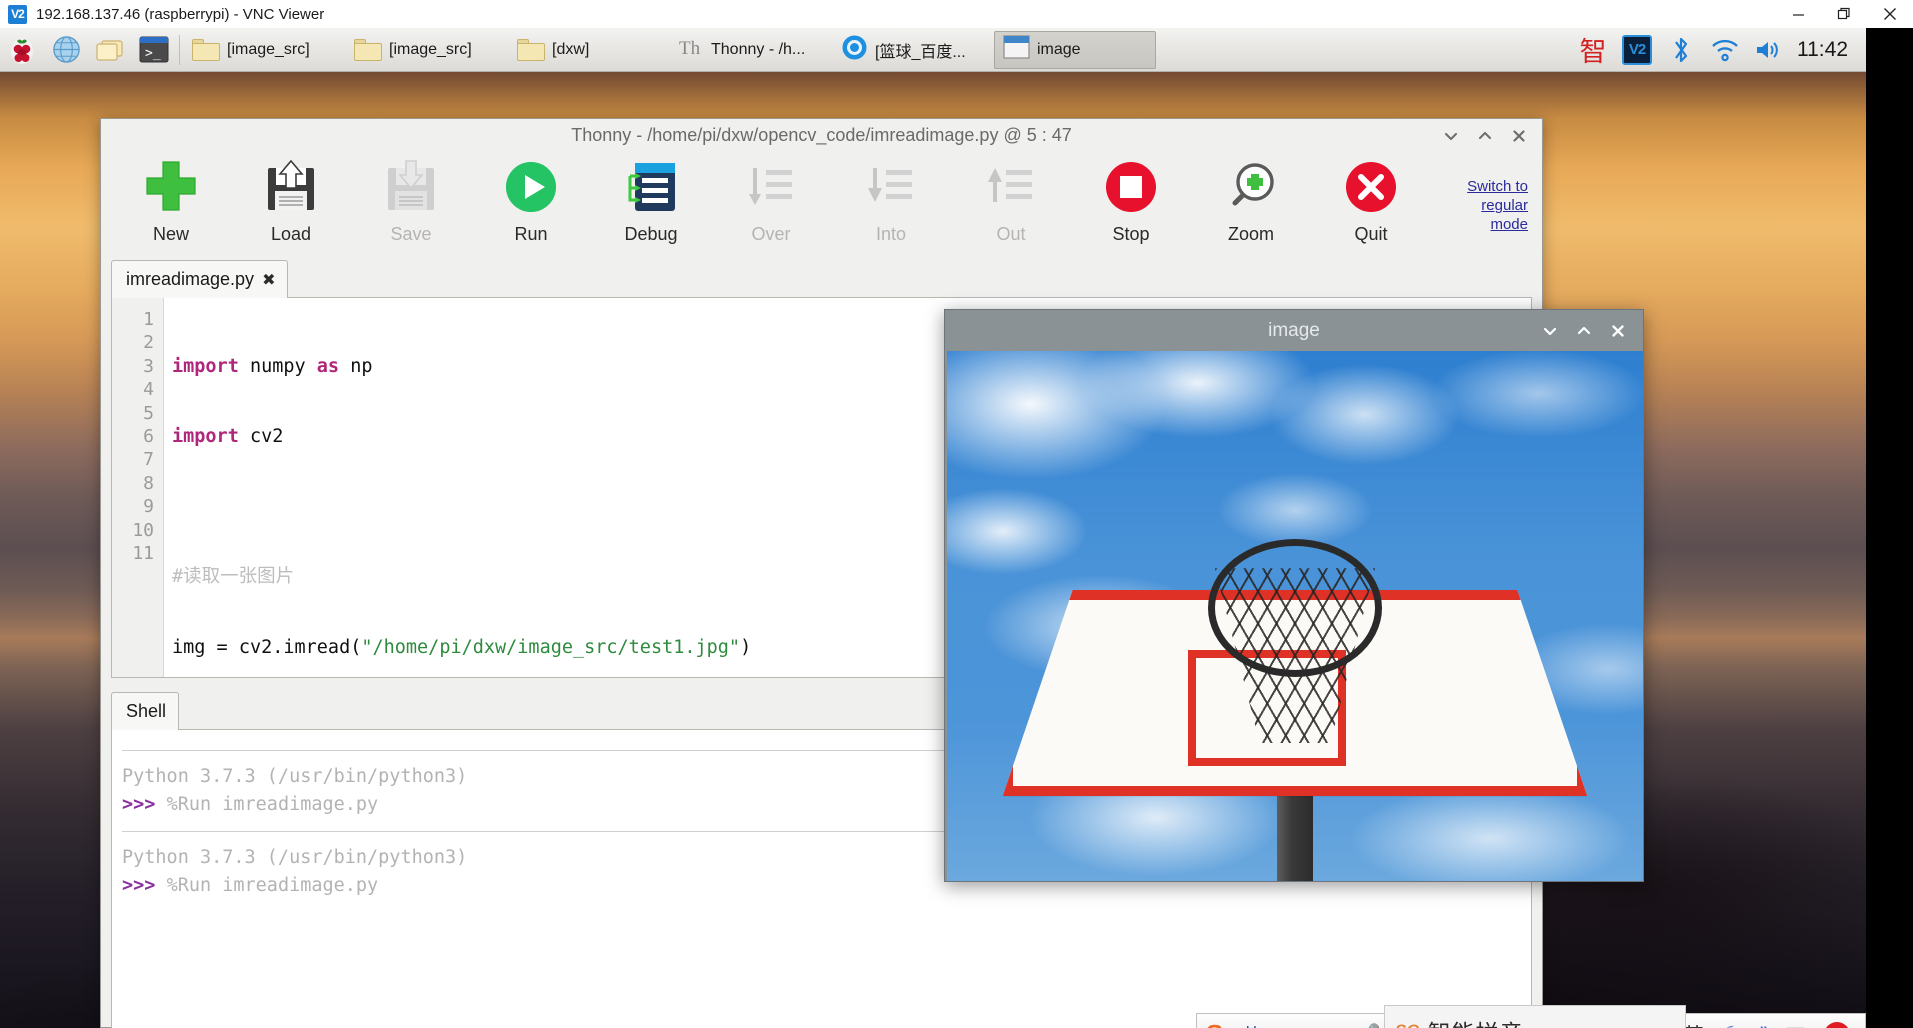 The image size is (1913, 1028). Describe the element at coordinates (170, 234) in the screenshot. I see `new-button-label: New` at that location.